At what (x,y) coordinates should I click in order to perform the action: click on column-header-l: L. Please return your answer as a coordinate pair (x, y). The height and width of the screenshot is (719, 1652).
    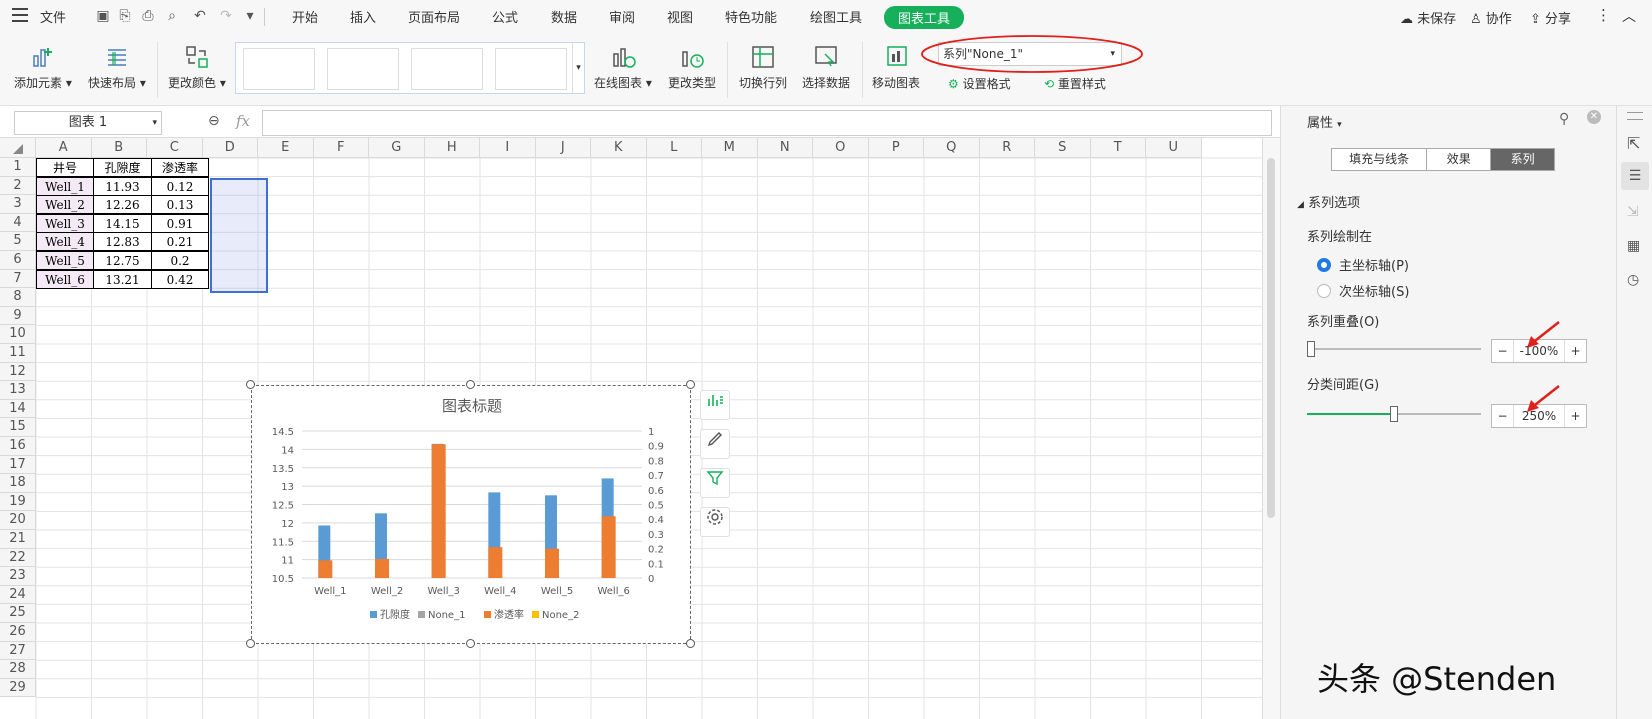
    Looking at the image, I should click on (674, 148).